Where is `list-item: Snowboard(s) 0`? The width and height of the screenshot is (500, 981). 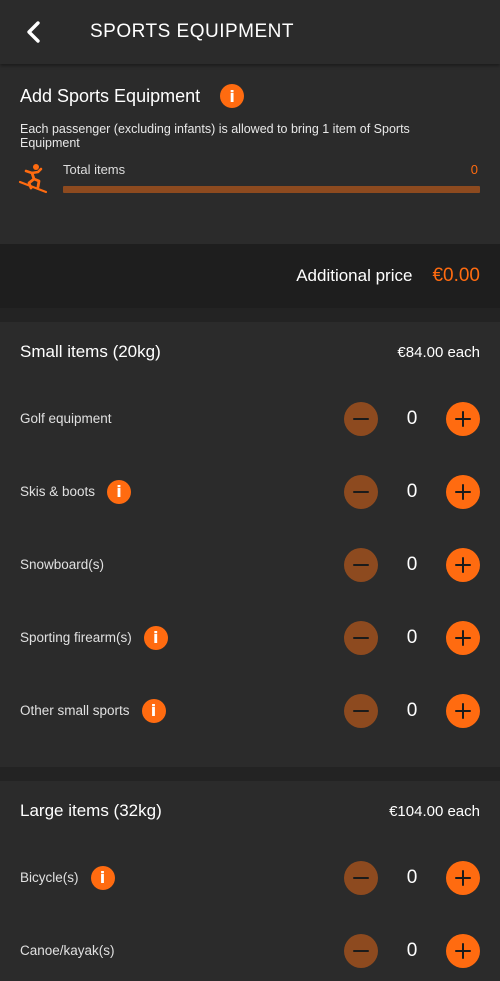
list-item: Snowboard(s) 0 is located at coordinates (250, 564).